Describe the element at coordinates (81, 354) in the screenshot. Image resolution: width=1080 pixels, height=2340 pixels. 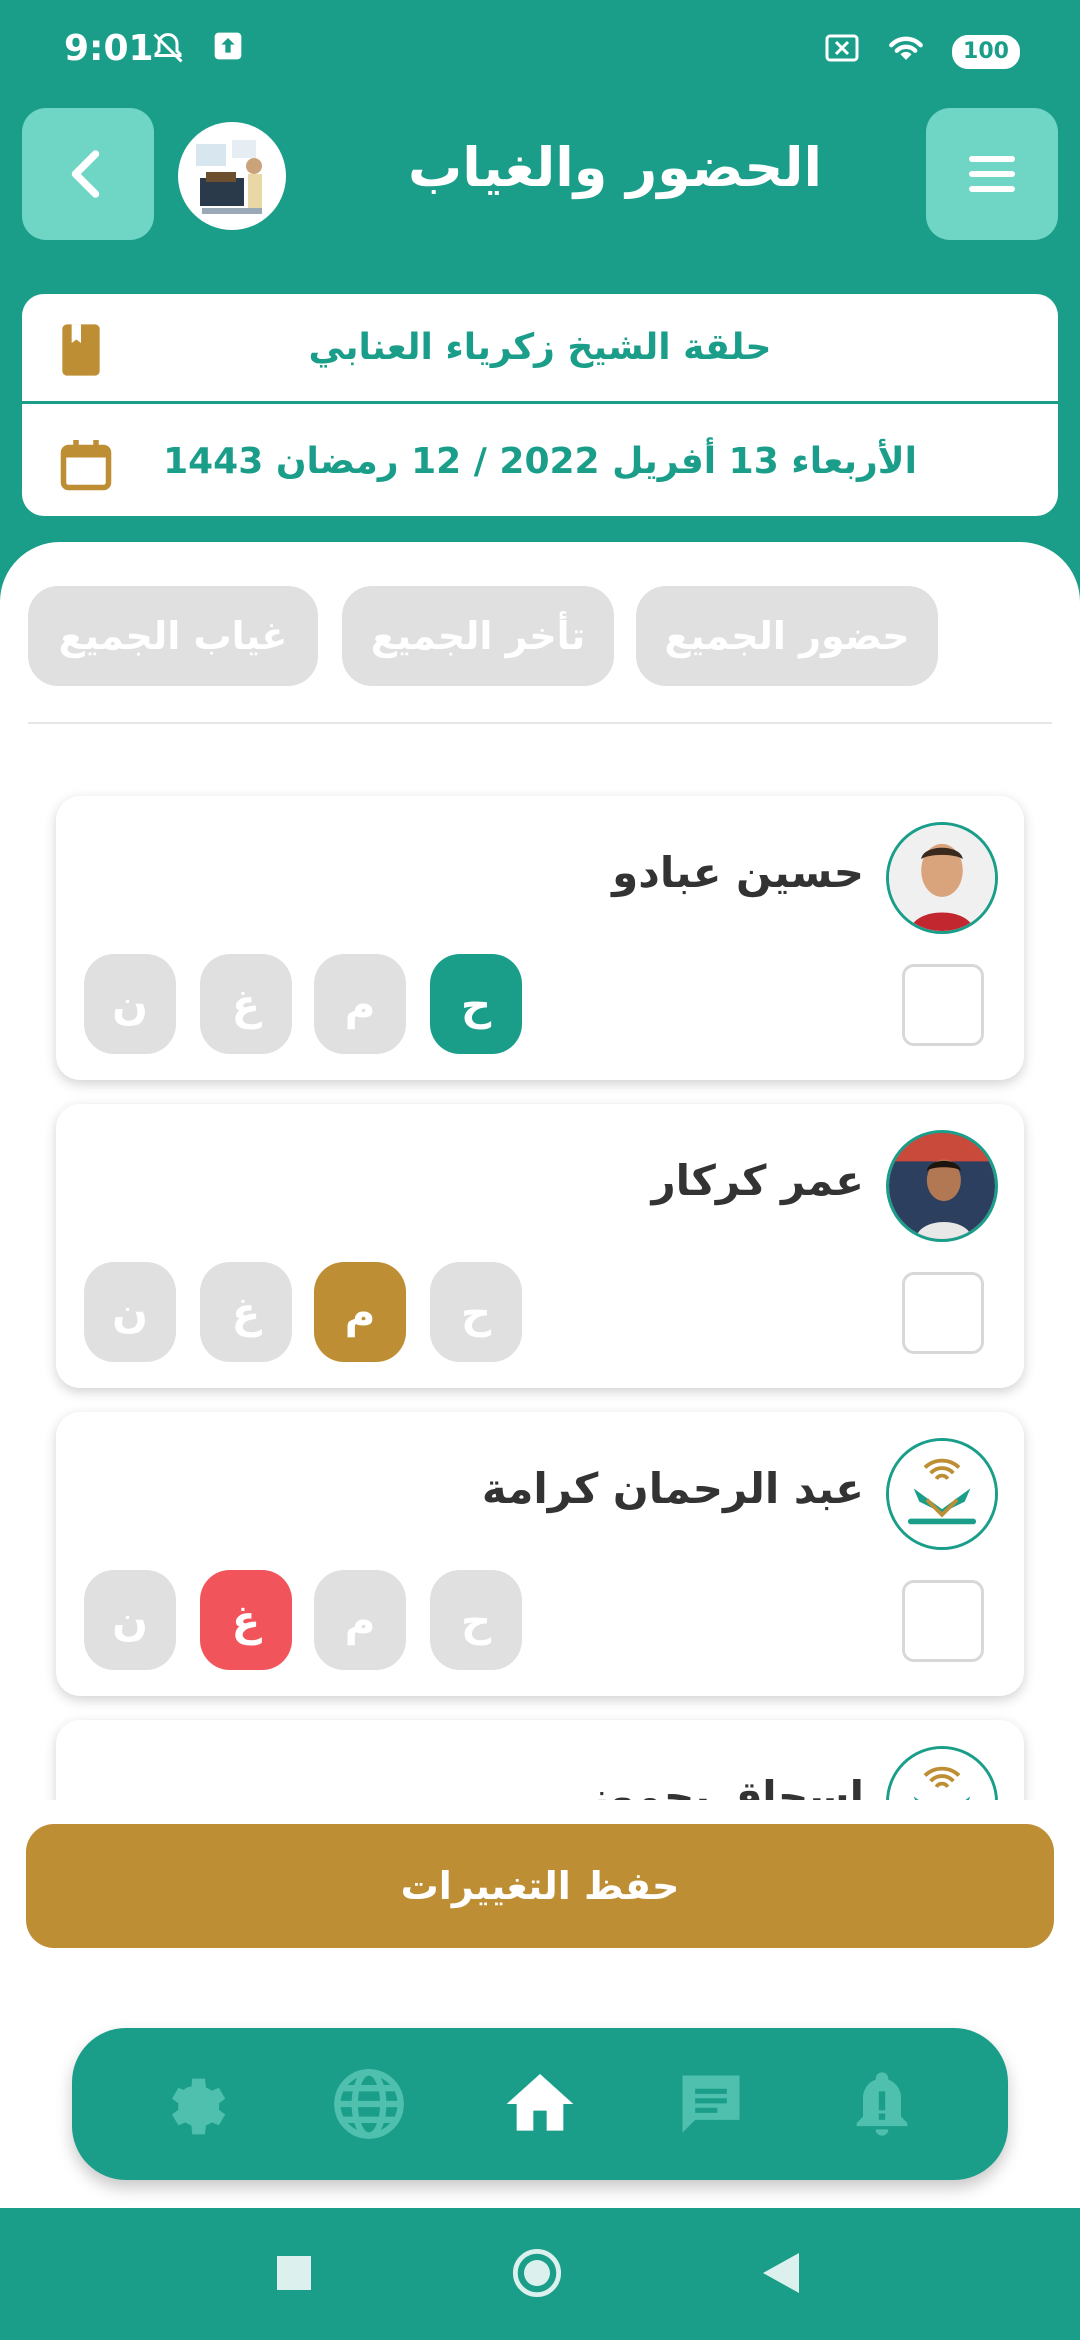
I see `book-icon` at that location.